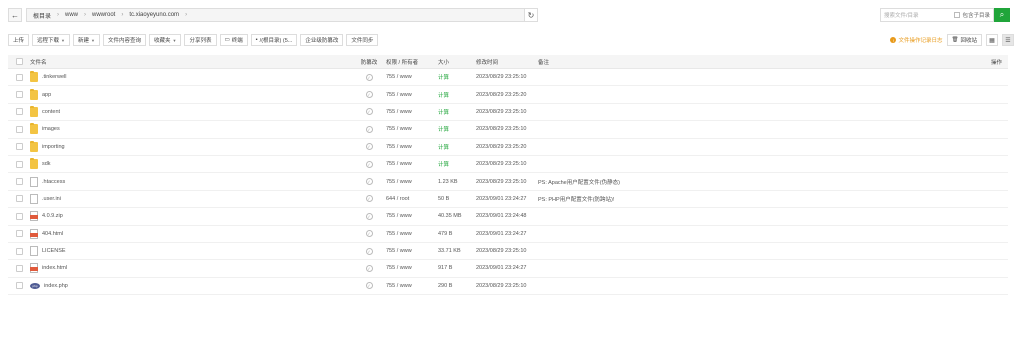 The height and width of the screenshot is (351, 1024). Describe the element at coordinates (758, 199) in the screenshot. I see `file-note: PS: PHP用户配置文件(防跨站)!` at that location.